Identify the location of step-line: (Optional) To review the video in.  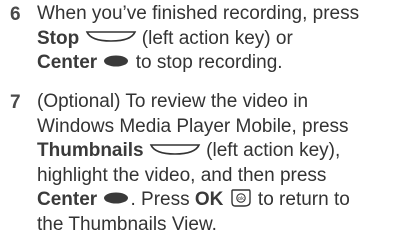
(173, 101).